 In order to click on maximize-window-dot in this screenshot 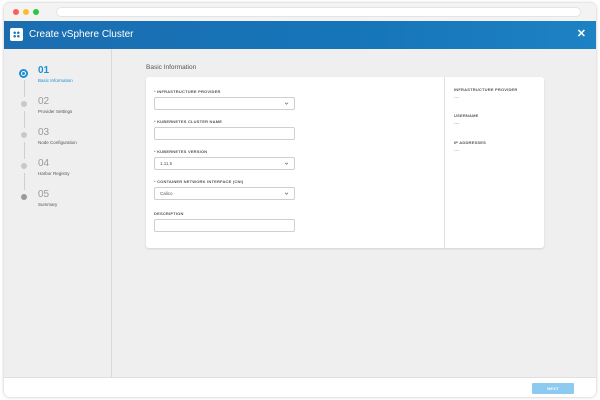, I will do `click(36, 12)`.